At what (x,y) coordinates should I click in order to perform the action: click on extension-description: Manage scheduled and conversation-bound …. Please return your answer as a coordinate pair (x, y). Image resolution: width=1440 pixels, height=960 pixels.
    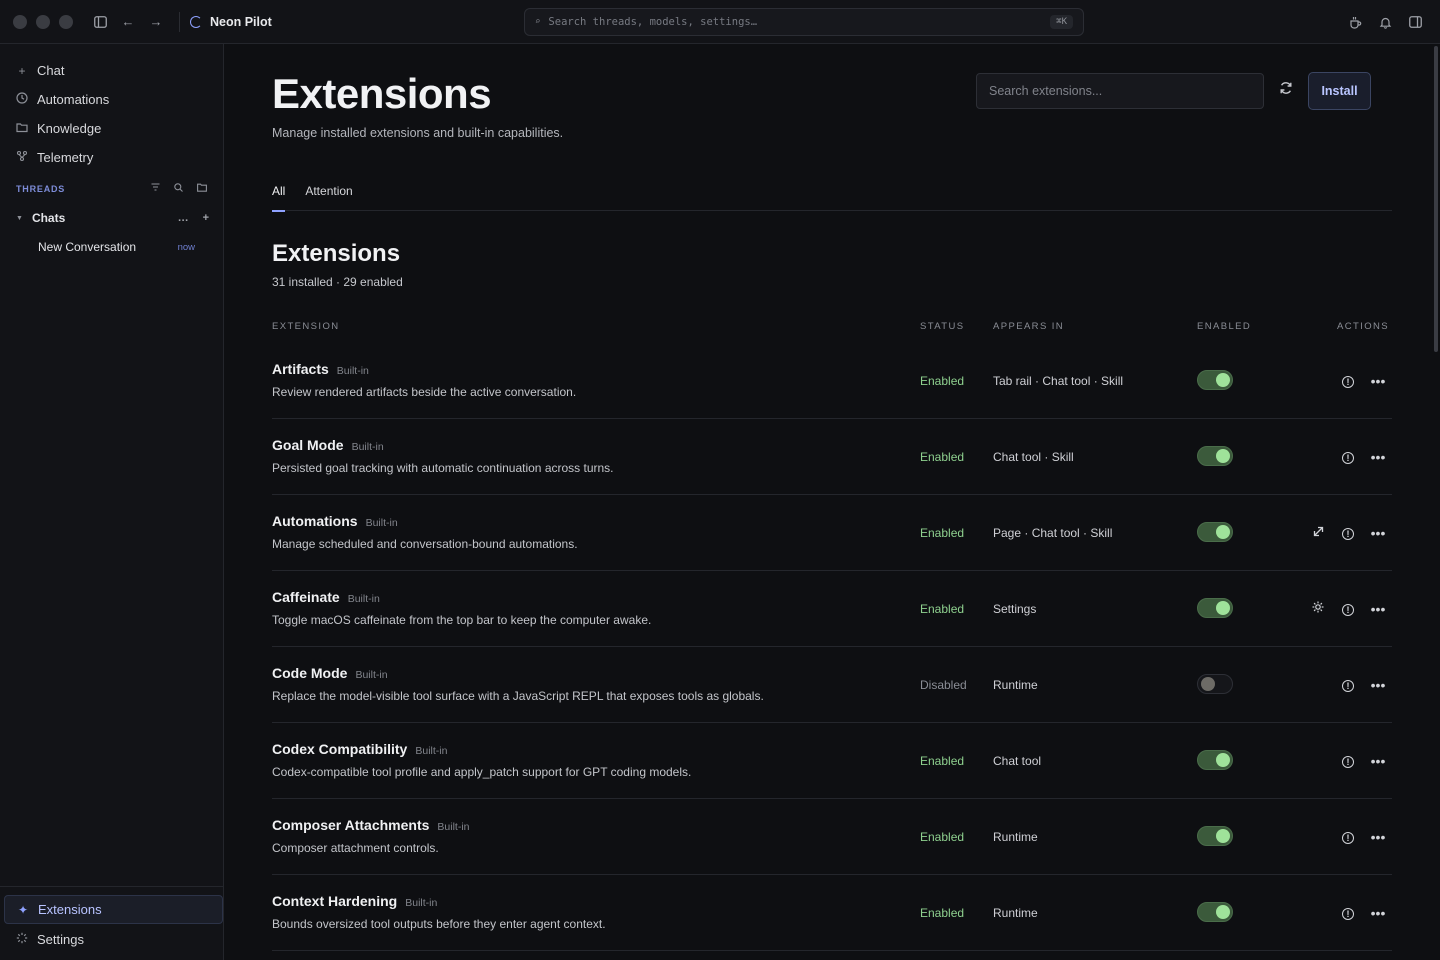
    Looking at the image, I should click on (425, 544).